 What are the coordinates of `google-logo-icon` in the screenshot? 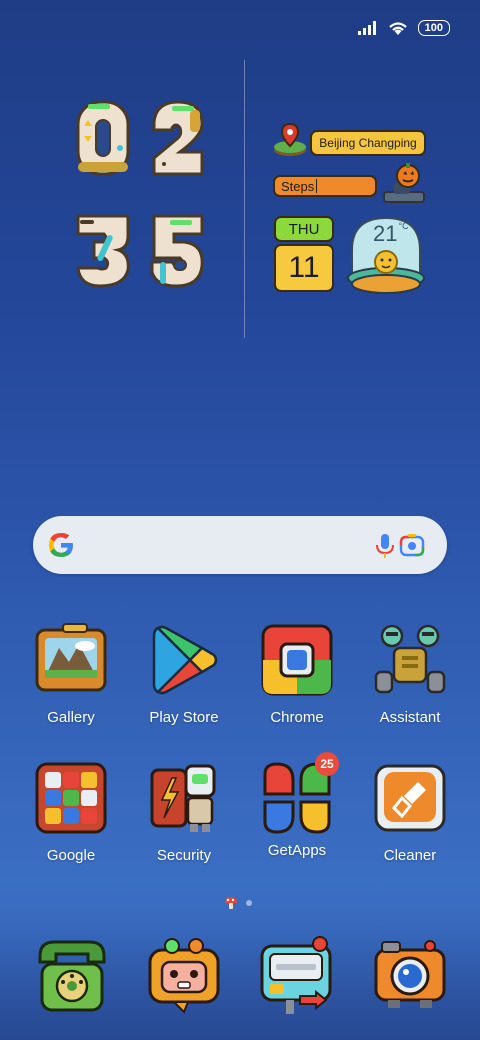 It's located at (61, 545).